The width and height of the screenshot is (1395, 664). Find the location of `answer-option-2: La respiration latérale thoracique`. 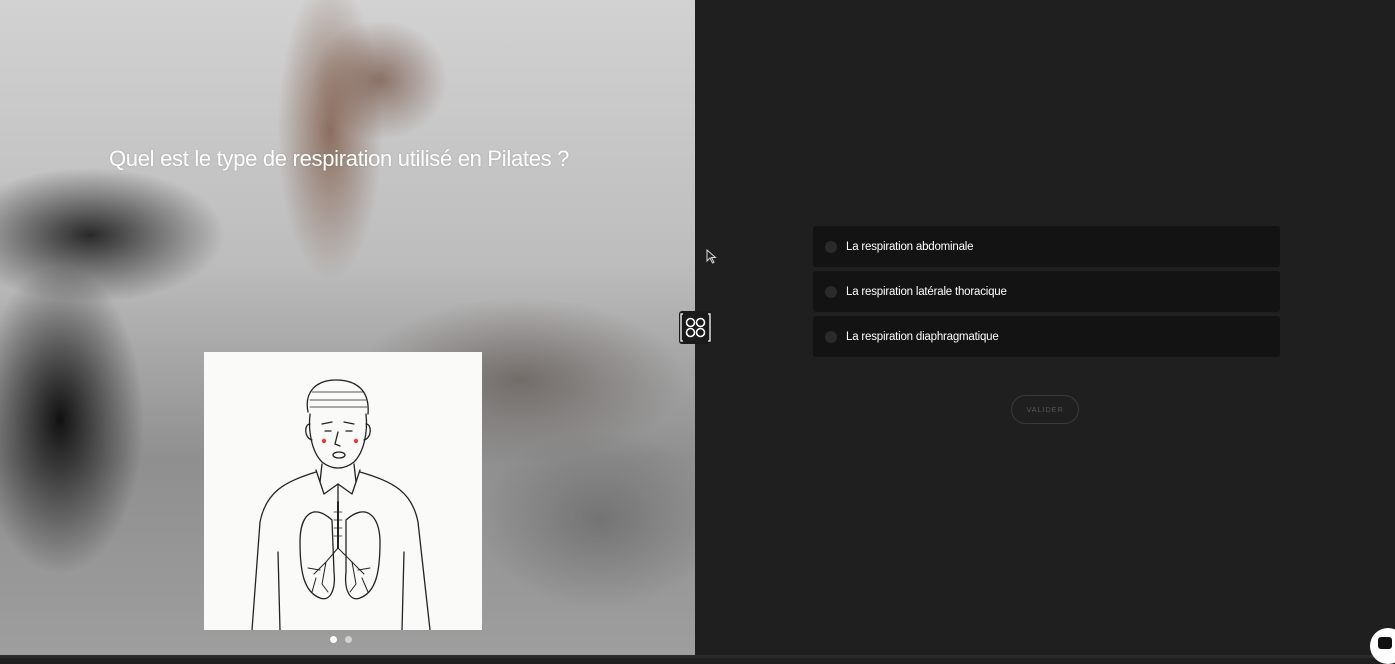

answer-option-2: La respiration latérale thoracique is located at coordinates (1046, 291).